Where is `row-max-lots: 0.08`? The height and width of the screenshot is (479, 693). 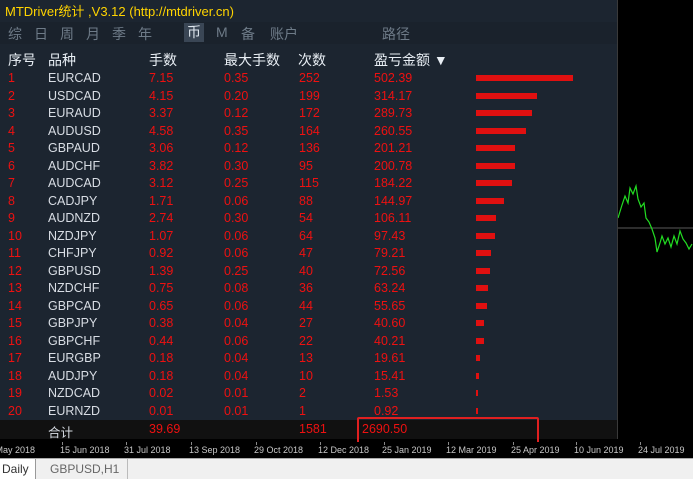
row-max-lots: 0.08 is located at coordinates (236, 288).